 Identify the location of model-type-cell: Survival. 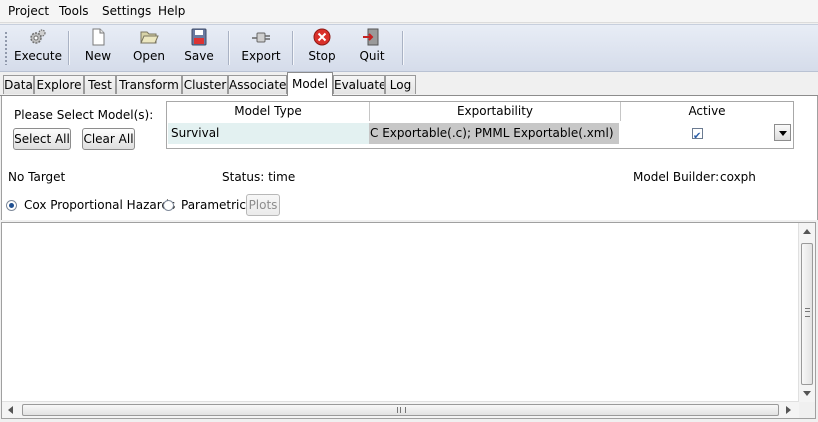
(268, 133).